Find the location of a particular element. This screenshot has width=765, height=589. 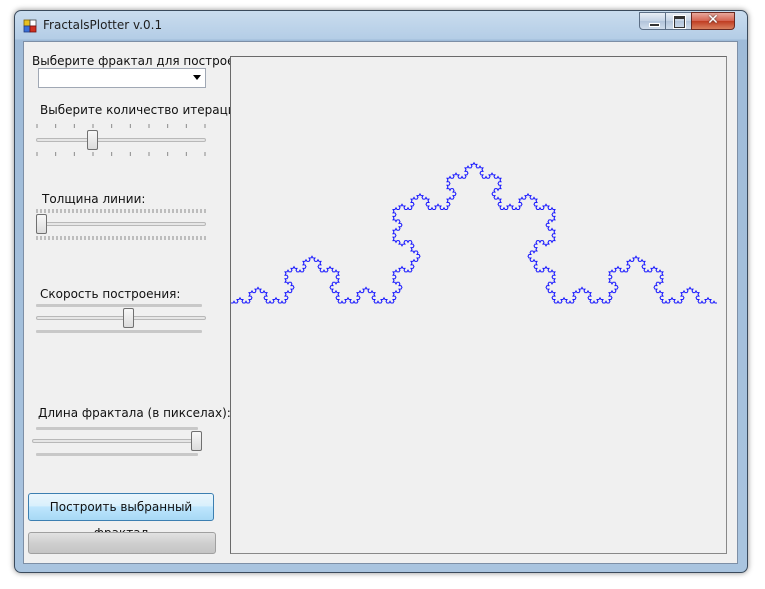

speed-track is located at coordinates (121, 318).